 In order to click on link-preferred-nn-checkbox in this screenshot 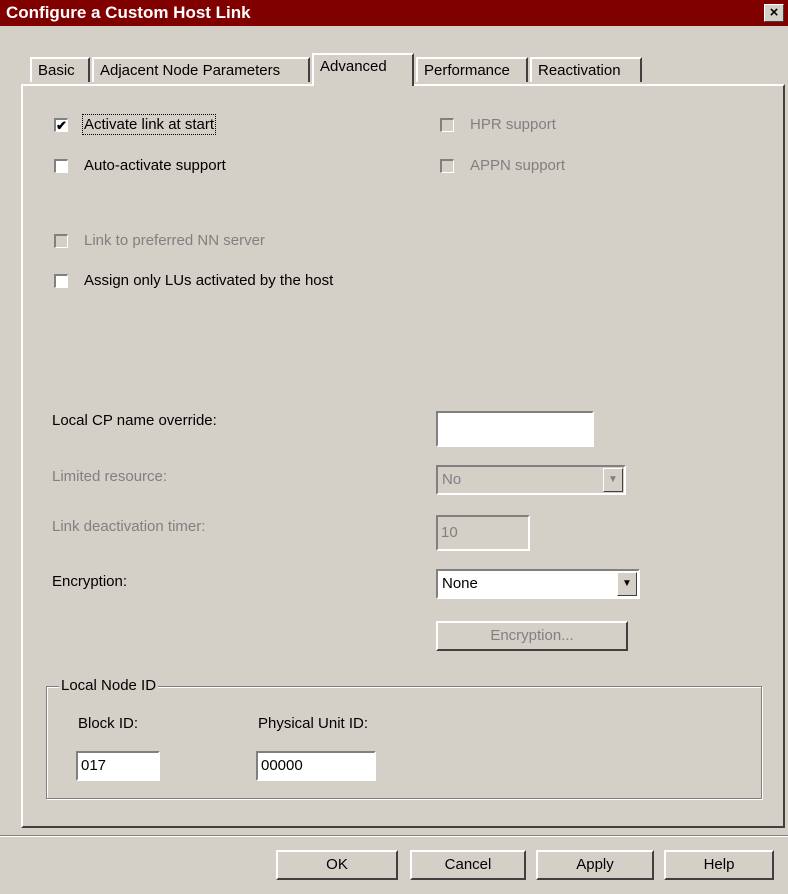, I will do `click(61, 241)`.